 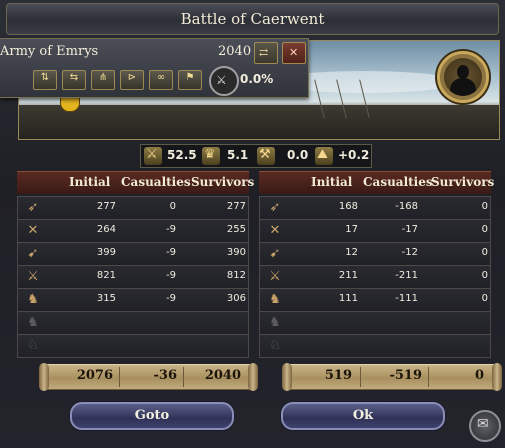 What do you see at coordinates (363, 416) in the screenshot?
I see `ok-button: Ok` at bounding box center [363, 416].